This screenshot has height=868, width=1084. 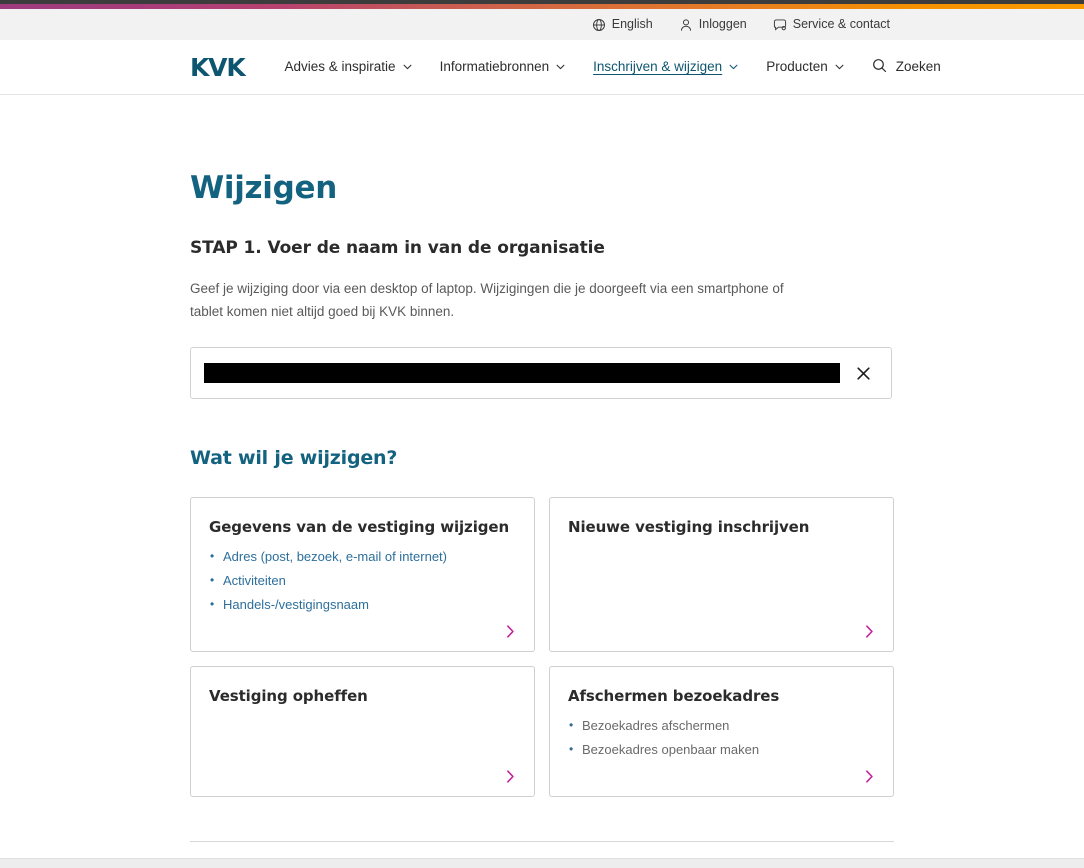 What do you see at coordinates (362, 731) in the screenshot?
I see `card-vestiging-opheffen: Vestiging opheffen` at bounding box center [362, 731].